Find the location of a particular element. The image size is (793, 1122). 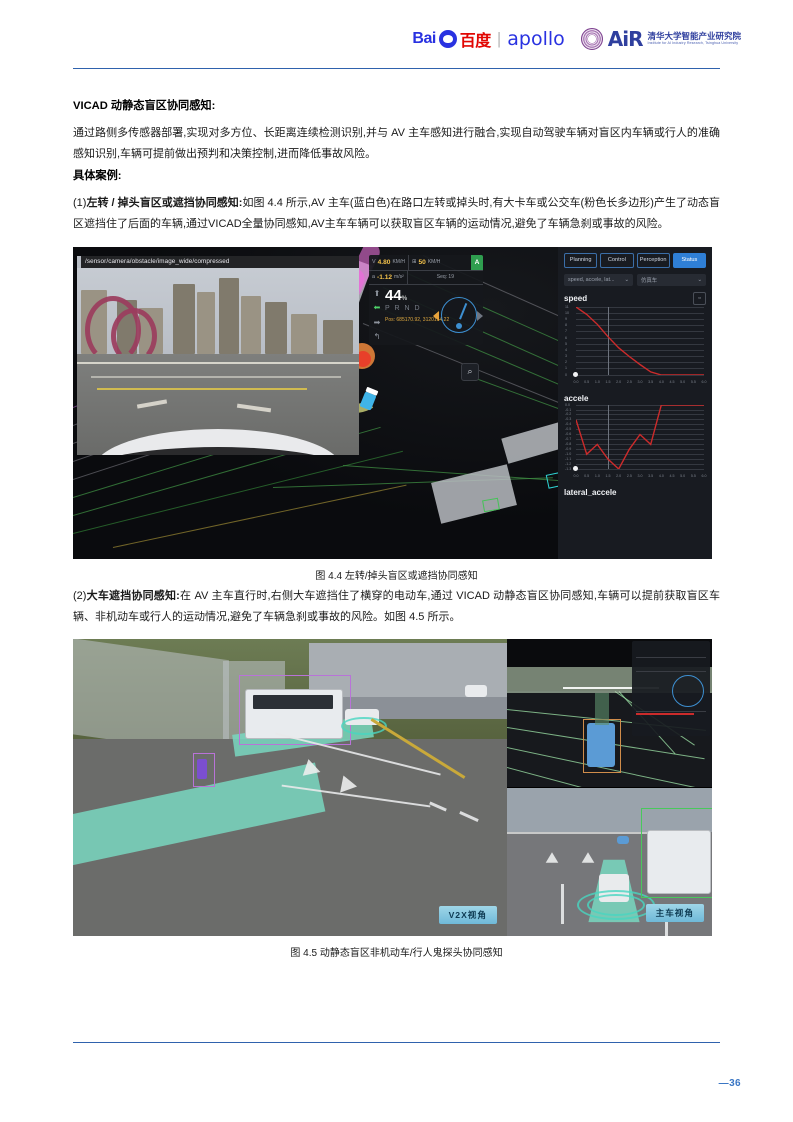

chart-y-tick: 2 is located at coordinates (566, 362).